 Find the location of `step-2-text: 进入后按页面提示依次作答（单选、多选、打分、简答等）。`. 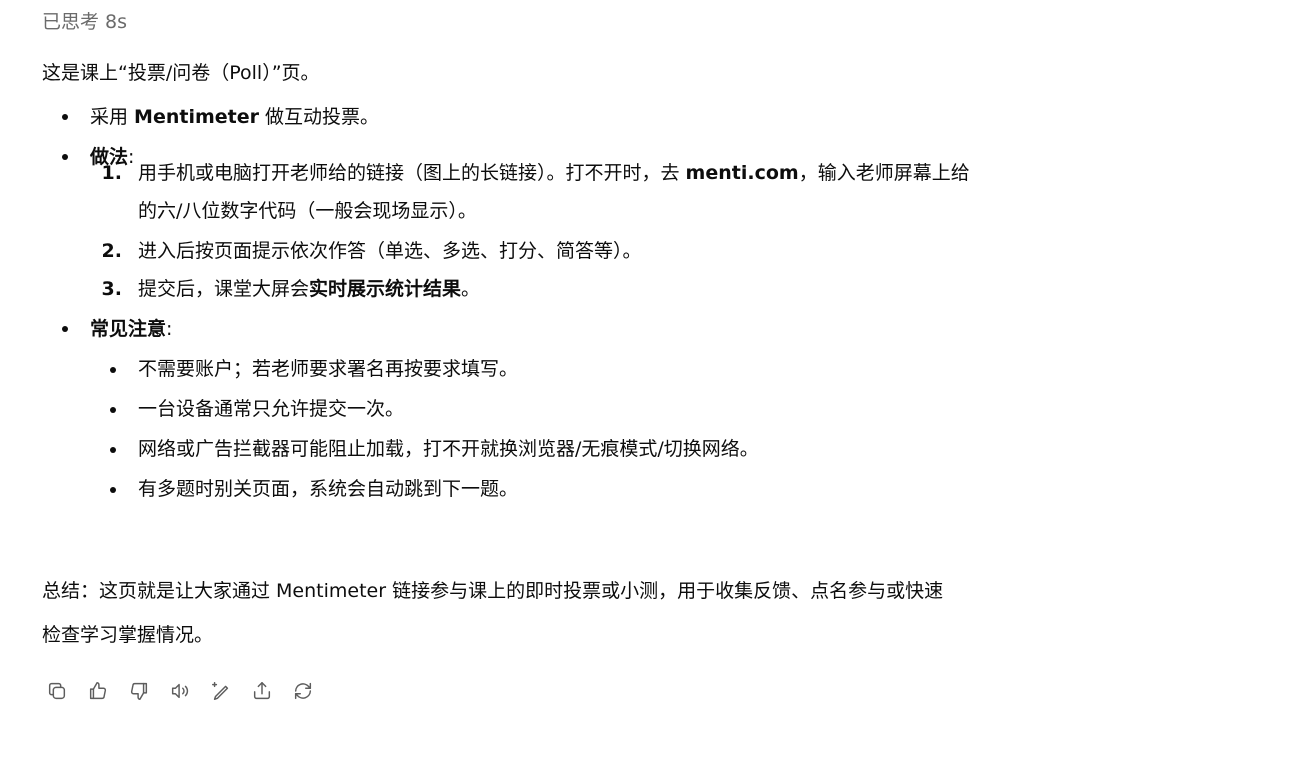

step-2-text: 进入后按页面提示依次作答（单选、多选、打分、简答等）。 is located at coordinates (390, 251).